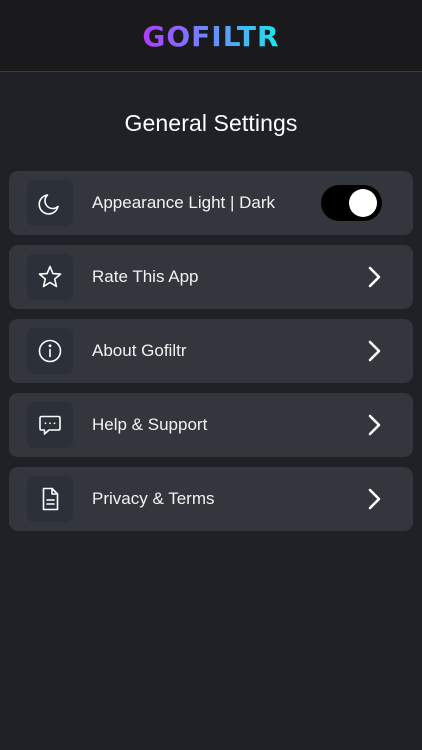 The height and width of the screenshot is (750, 422). I want to click on toggle-knob, so click(363, 203).